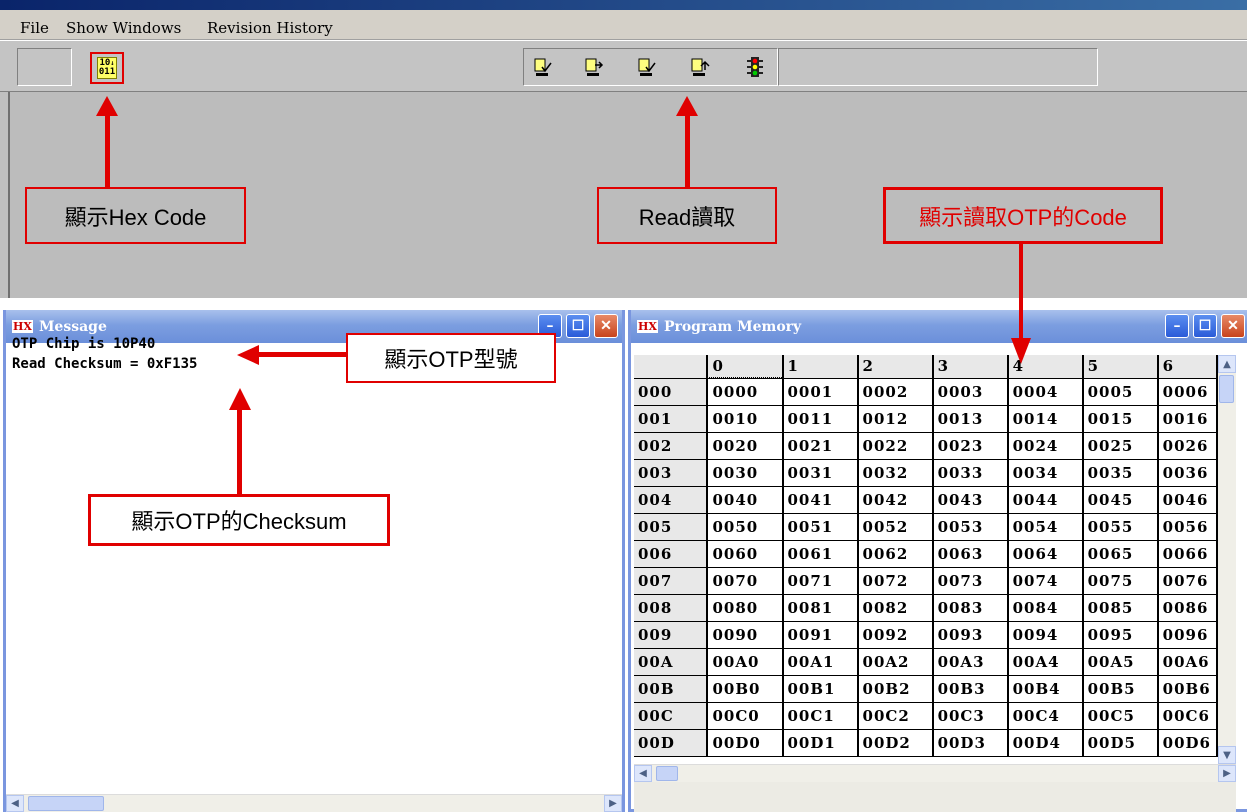  Describe the element at coordinates (895, 392) in the screenshot. I see `memory-cell: 0002` at that location.